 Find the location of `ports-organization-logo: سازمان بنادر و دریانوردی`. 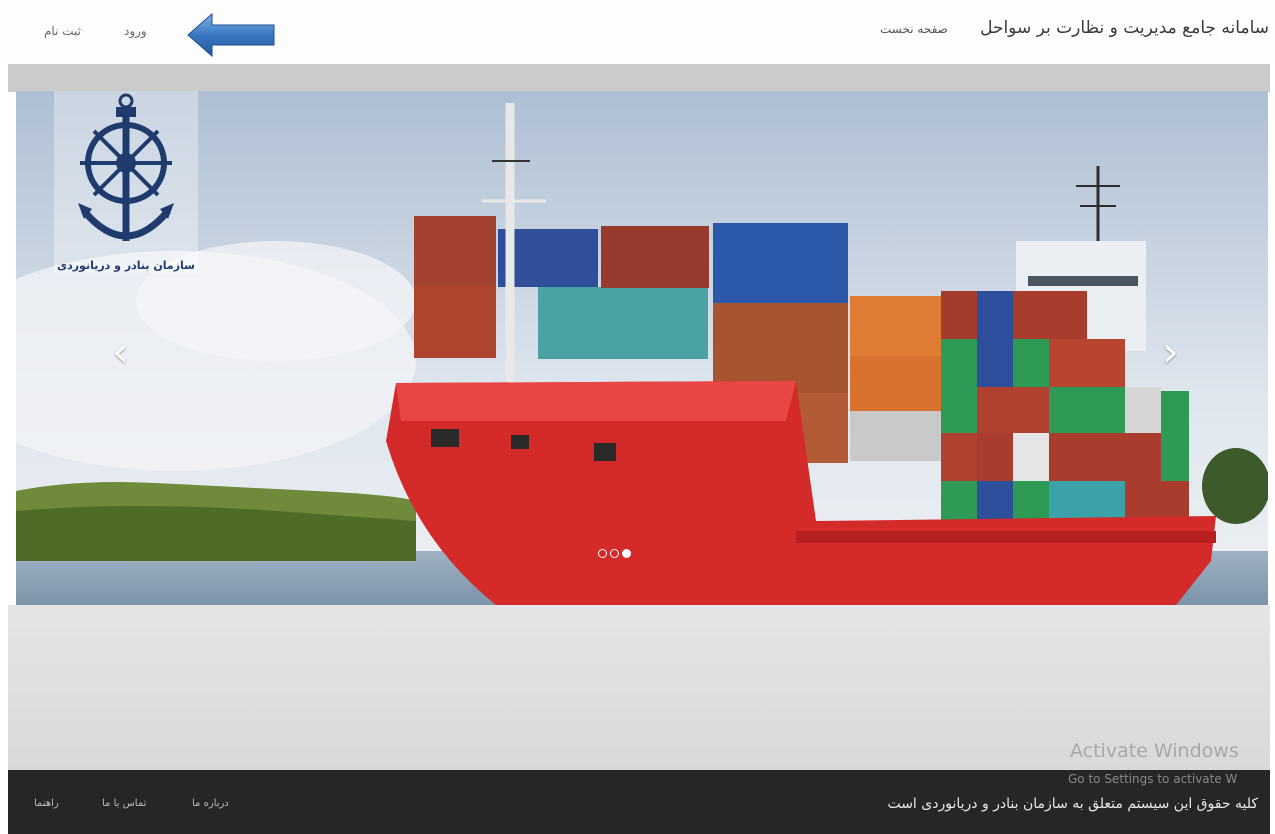

ports-organization-logo: سازمان بنادر و دریانوردی is located at coordinates (126, 182).